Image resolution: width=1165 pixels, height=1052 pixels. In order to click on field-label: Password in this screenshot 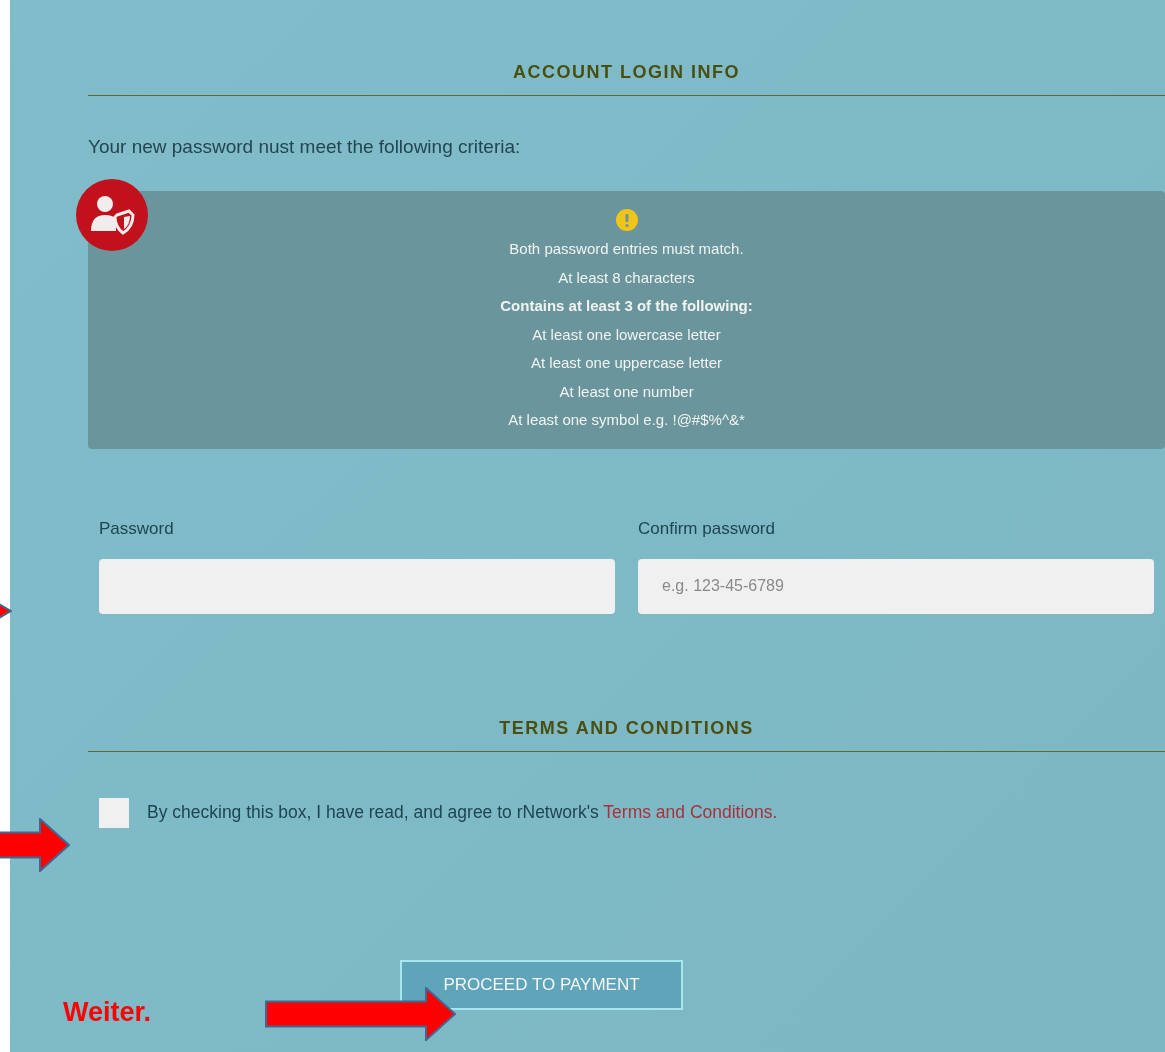, I will do `click(137, 528)`.